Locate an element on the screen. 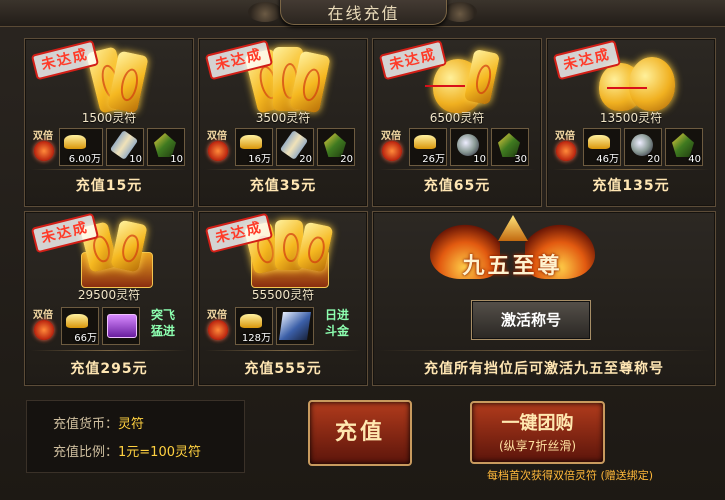 The image size is (725, 500). title-reward: 突飞 猛进 is located at coordinates (163, 324).